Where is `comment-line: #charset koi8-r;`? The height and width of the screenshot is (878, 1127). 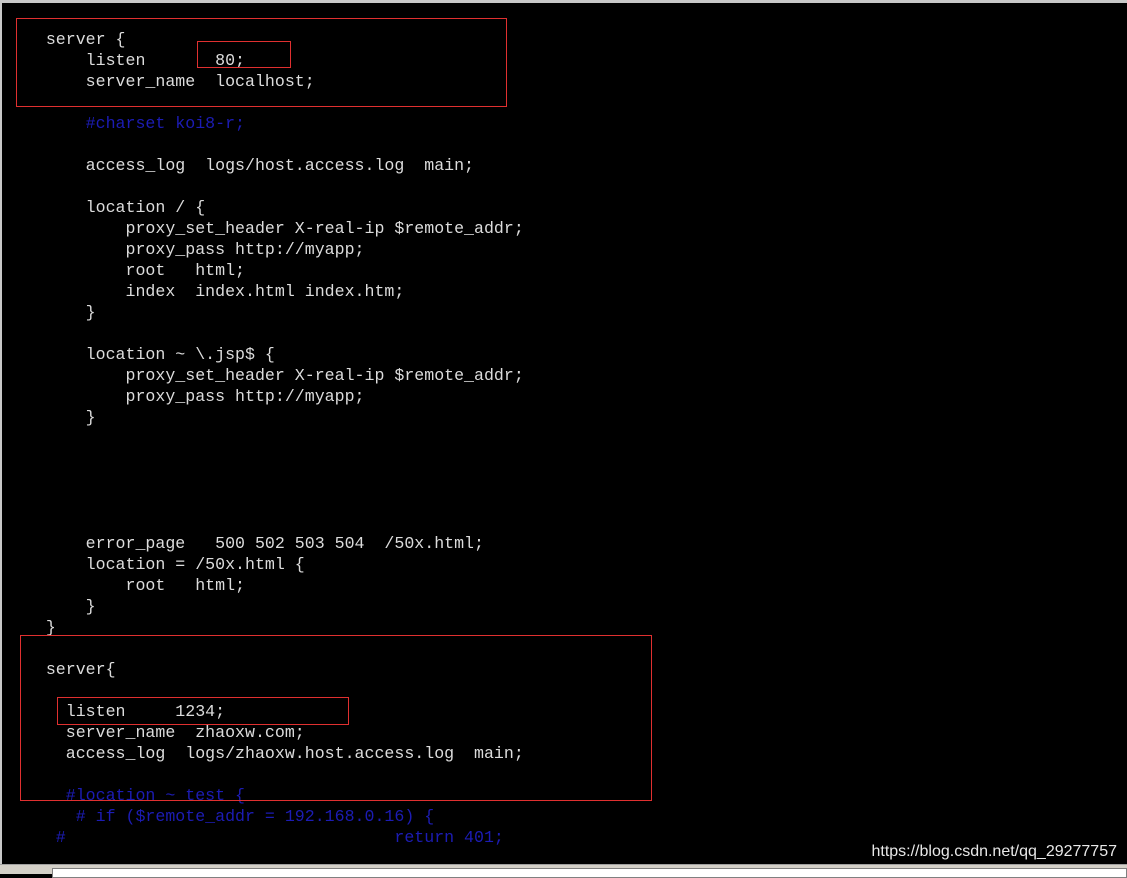
comment-line: #charset koi8-r; is located at coordinates (125, 123).